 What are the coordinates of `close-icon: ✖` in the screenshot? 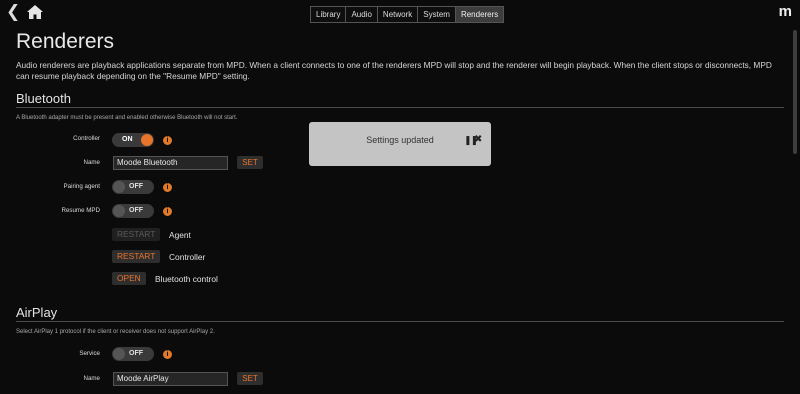 It's located at (478, 139).